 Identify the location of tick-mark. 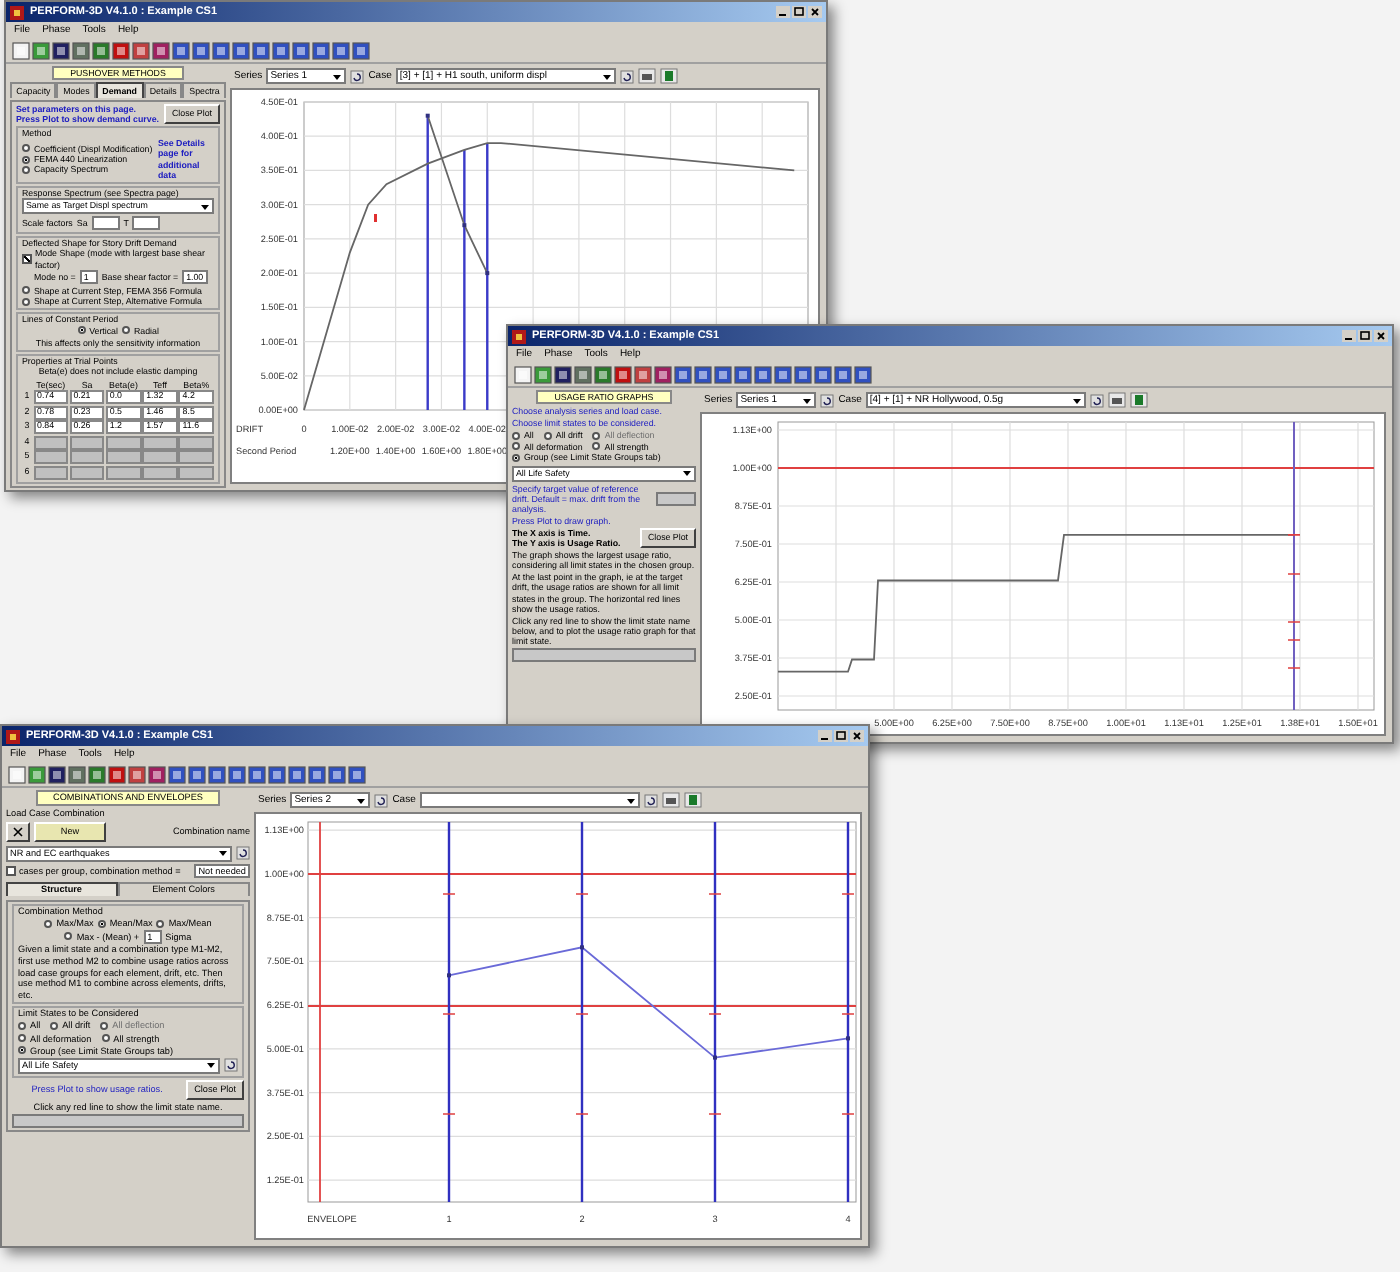
(375, 218).